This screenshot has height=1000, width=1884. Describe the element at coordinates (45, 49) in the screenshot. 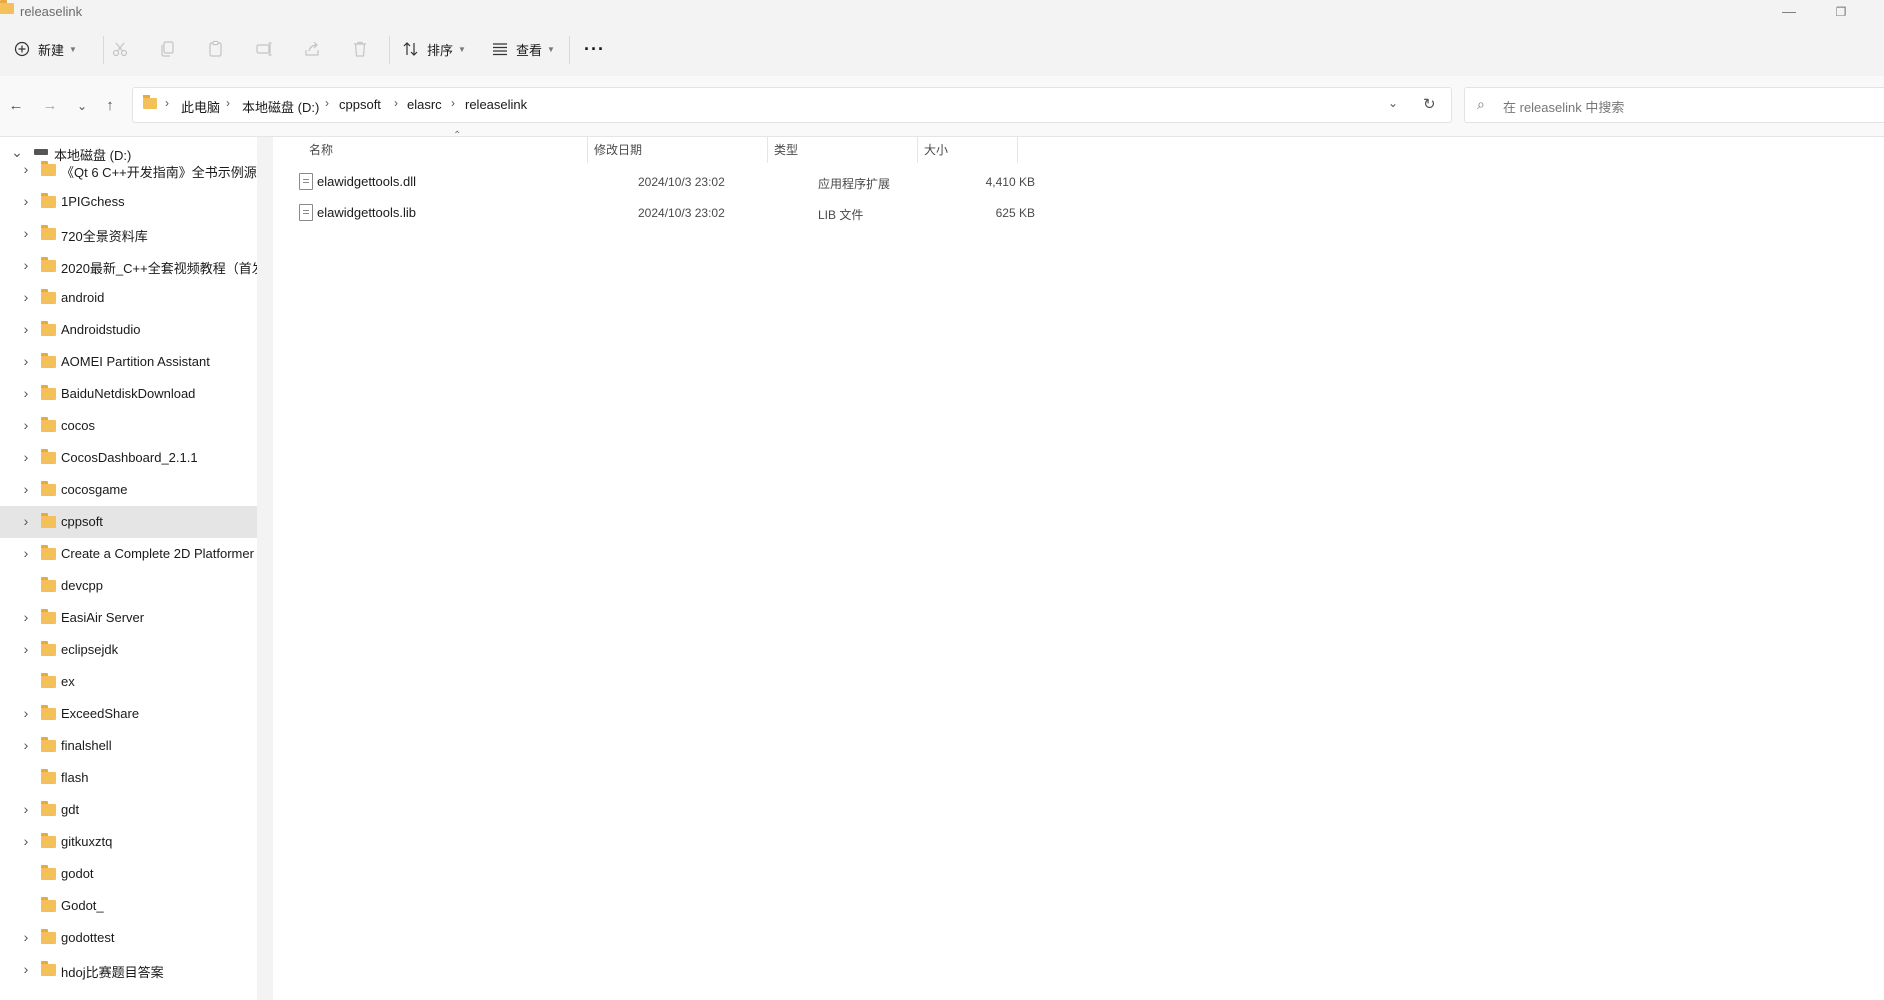

I see `new-button: 新建 ▼` at that location.